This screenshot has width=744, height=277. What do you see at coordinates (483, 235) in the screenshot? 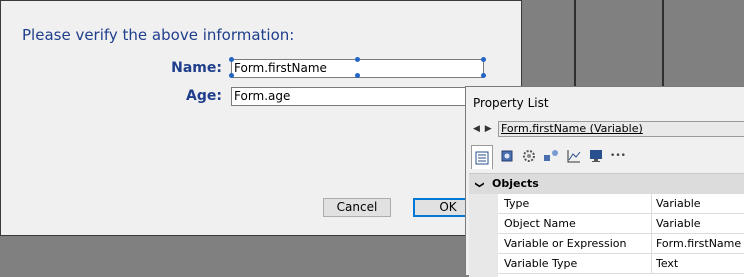
I see `grid-gutter` at bounding box center [483, 235].